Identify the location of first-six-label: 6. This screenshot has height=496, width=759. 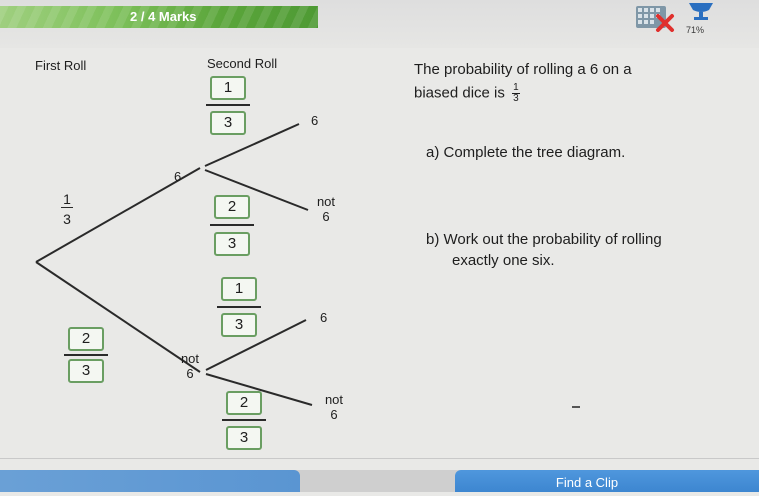
(178, 176).